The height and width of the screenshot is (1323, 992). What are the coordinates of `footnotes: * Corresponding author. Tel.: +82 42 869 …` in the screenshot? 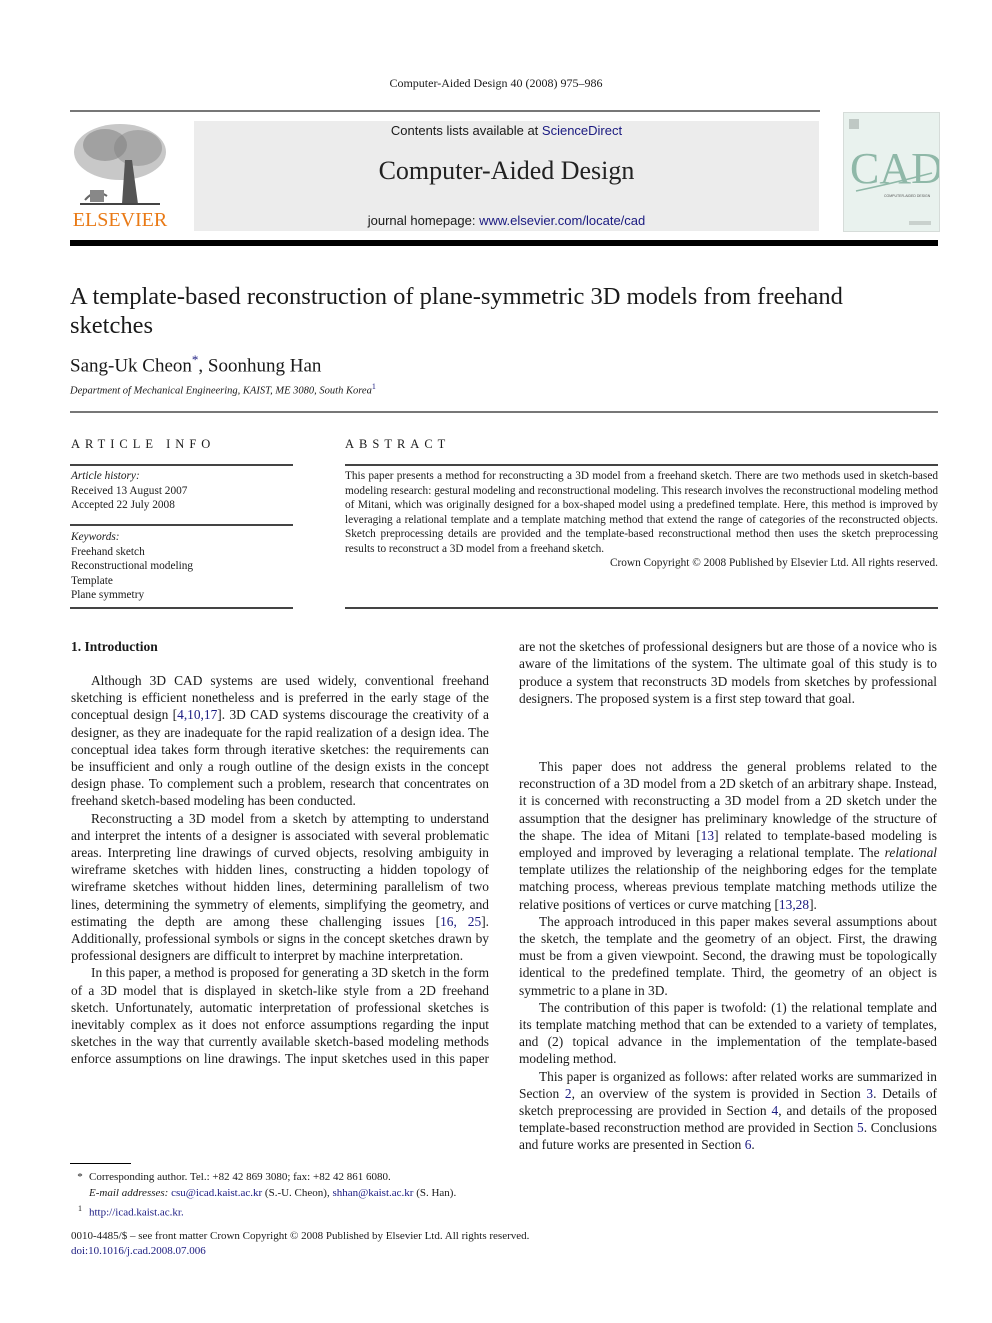 It's located at (263, 1195).